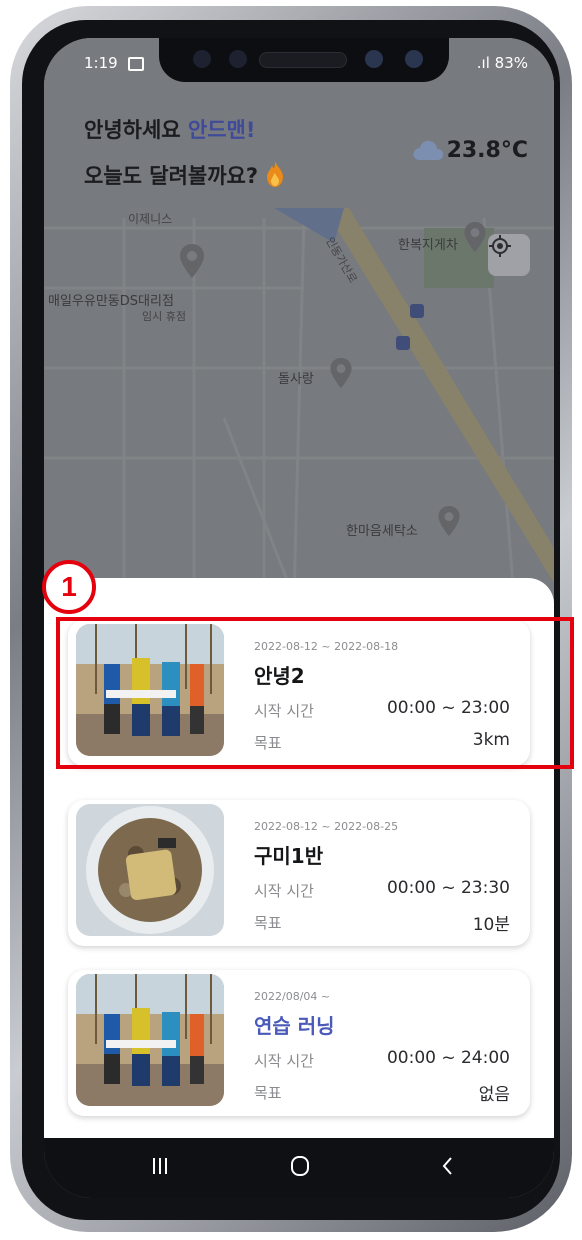  I want to click on weather-temperature: 23.8°C, so click(487, 150).